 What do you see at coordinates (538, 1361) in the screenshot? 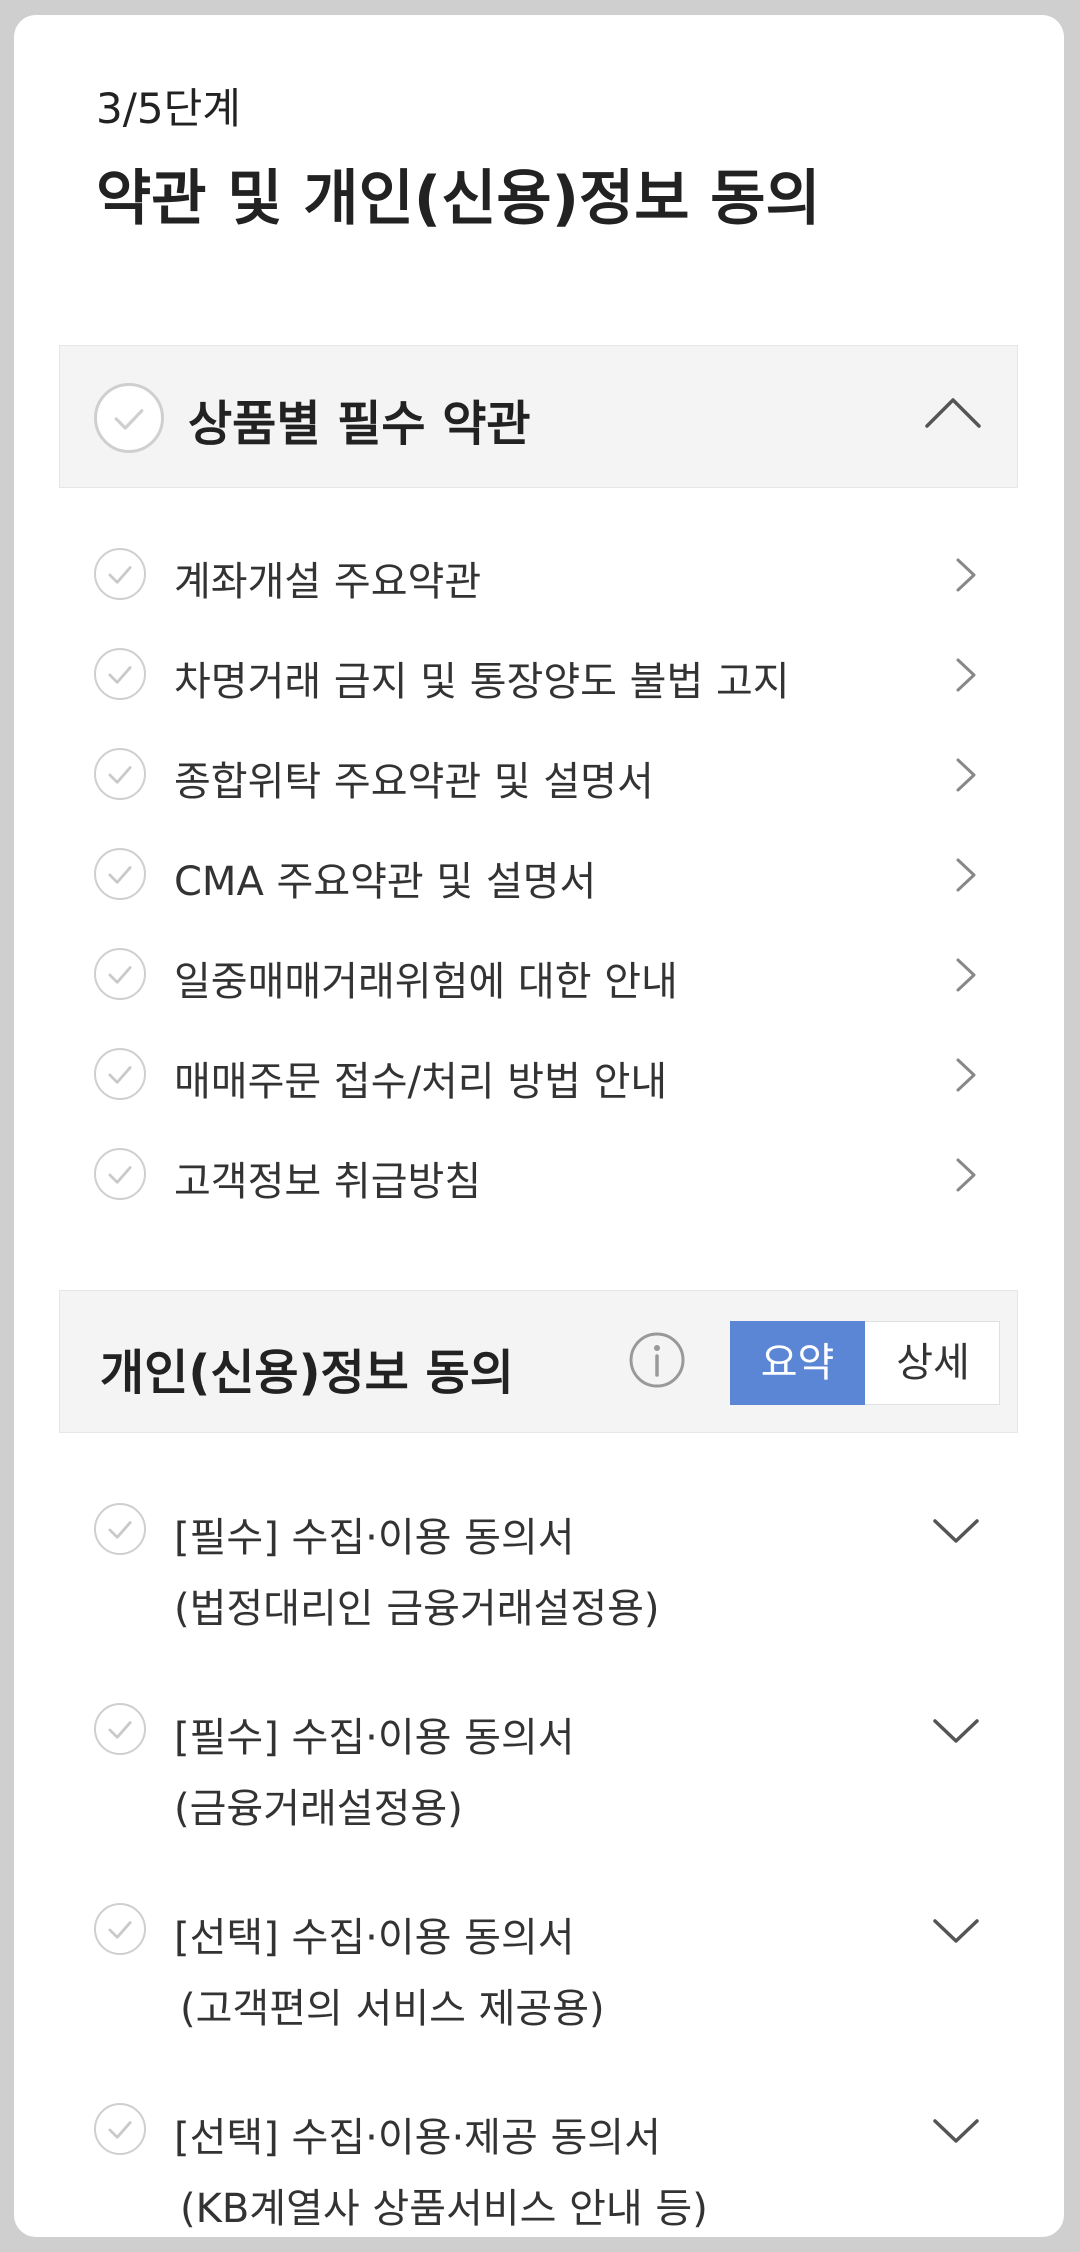
I see `personal-info-header: 개인(신용)정보 동의 요약 상세` at bounding box center [538, 1361].